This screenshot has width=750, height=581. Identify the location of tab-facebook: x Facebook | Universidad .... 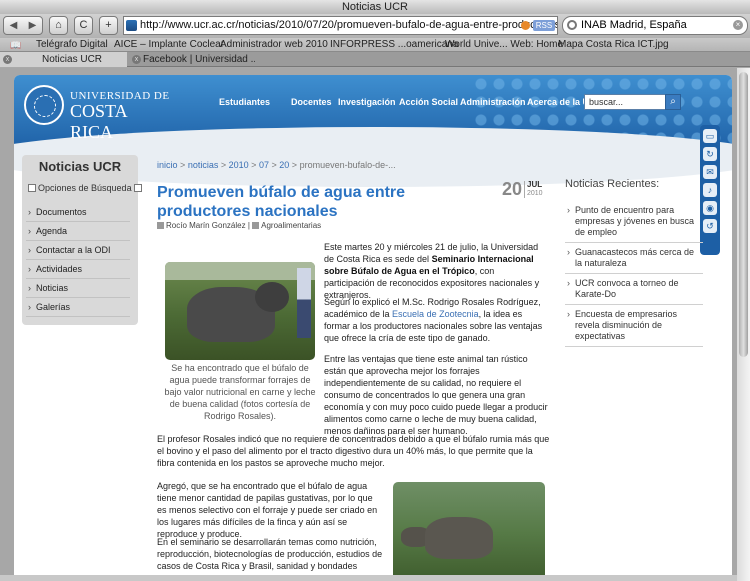
(192, 59).